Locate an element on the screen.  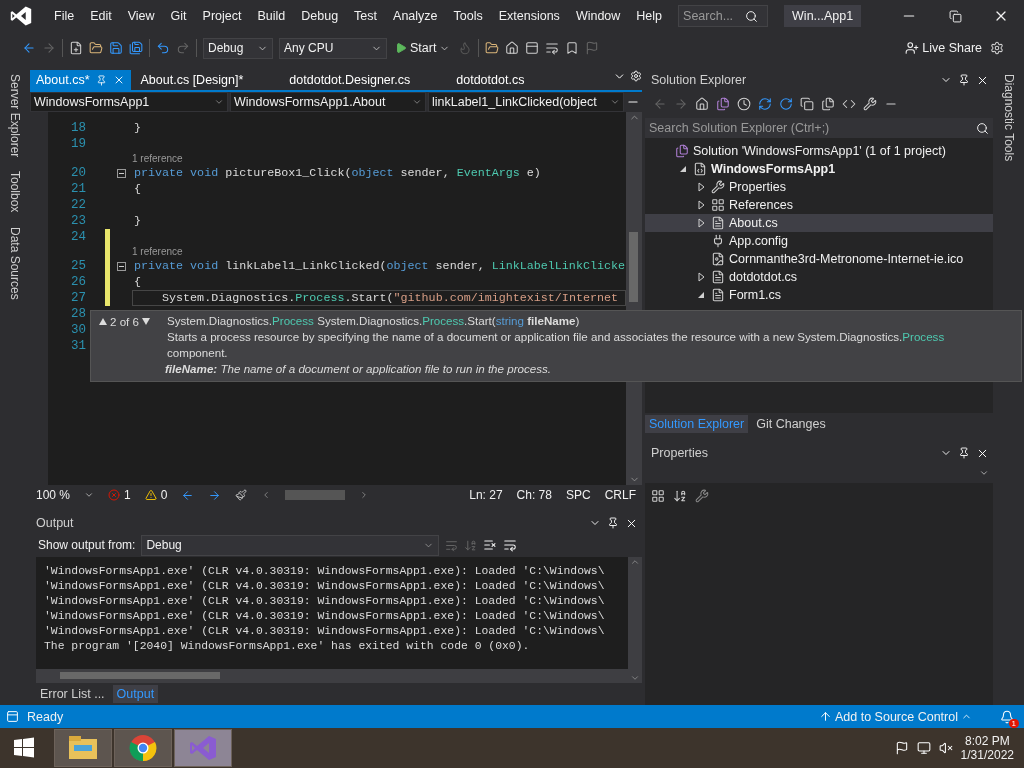
document-tab: dotdotdot.Designer.cs is located at coordinates (350, 80).